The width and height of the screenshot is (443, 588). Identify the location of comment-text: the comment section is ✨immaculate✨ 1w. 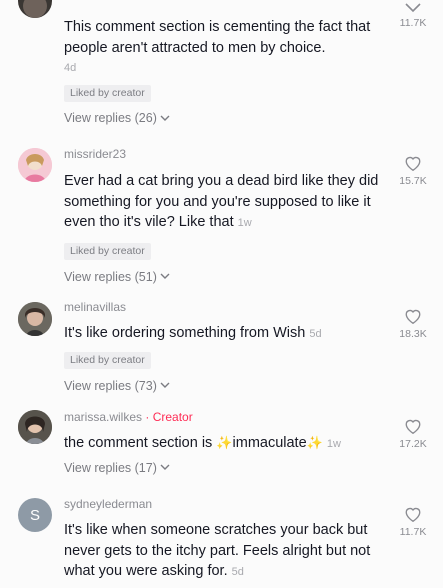
(202, 443).